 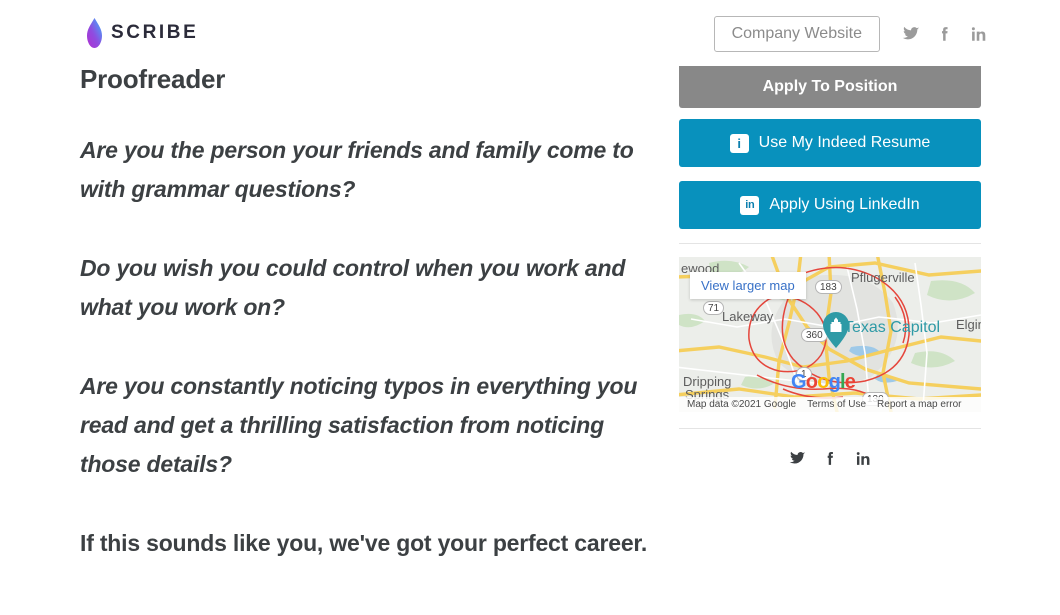 I want to click on header-right-group: Company Website, so click(x=850, y=34).